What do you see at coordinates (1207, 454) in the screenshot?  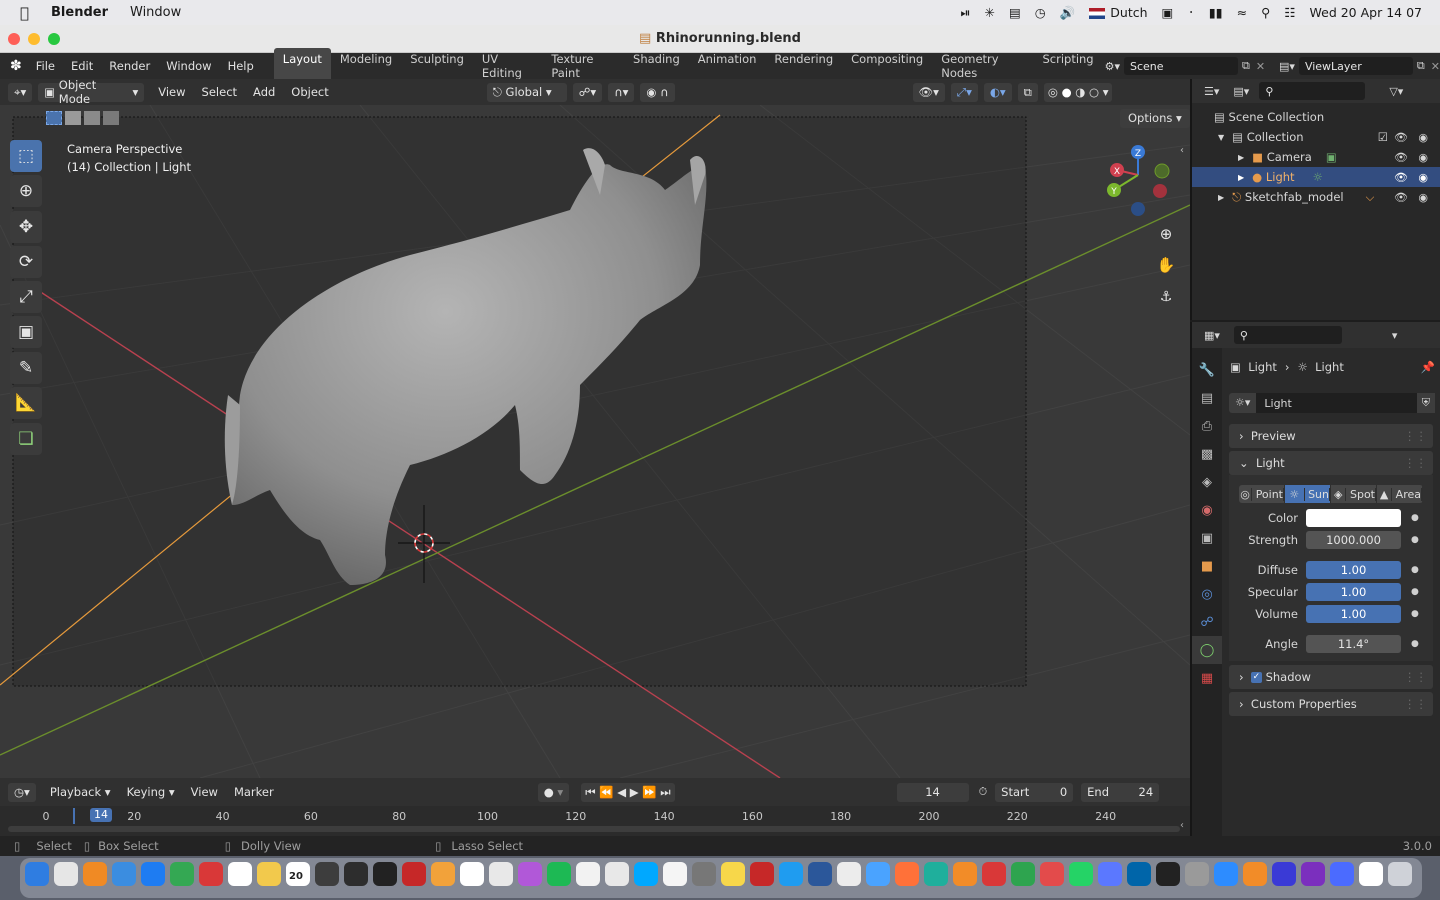 I see `tab-view-layer: ▩` at bounding box center [1207, 454].